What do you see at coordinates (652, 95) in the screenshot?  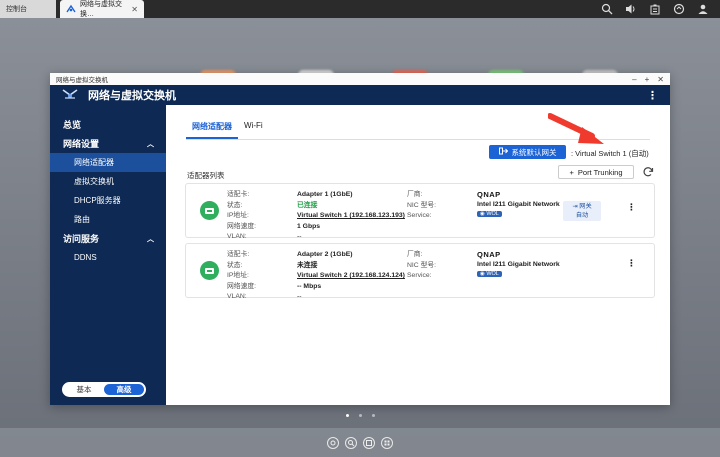 I see `more-menu-icon: ⋮` at bounding box center [652, 95].